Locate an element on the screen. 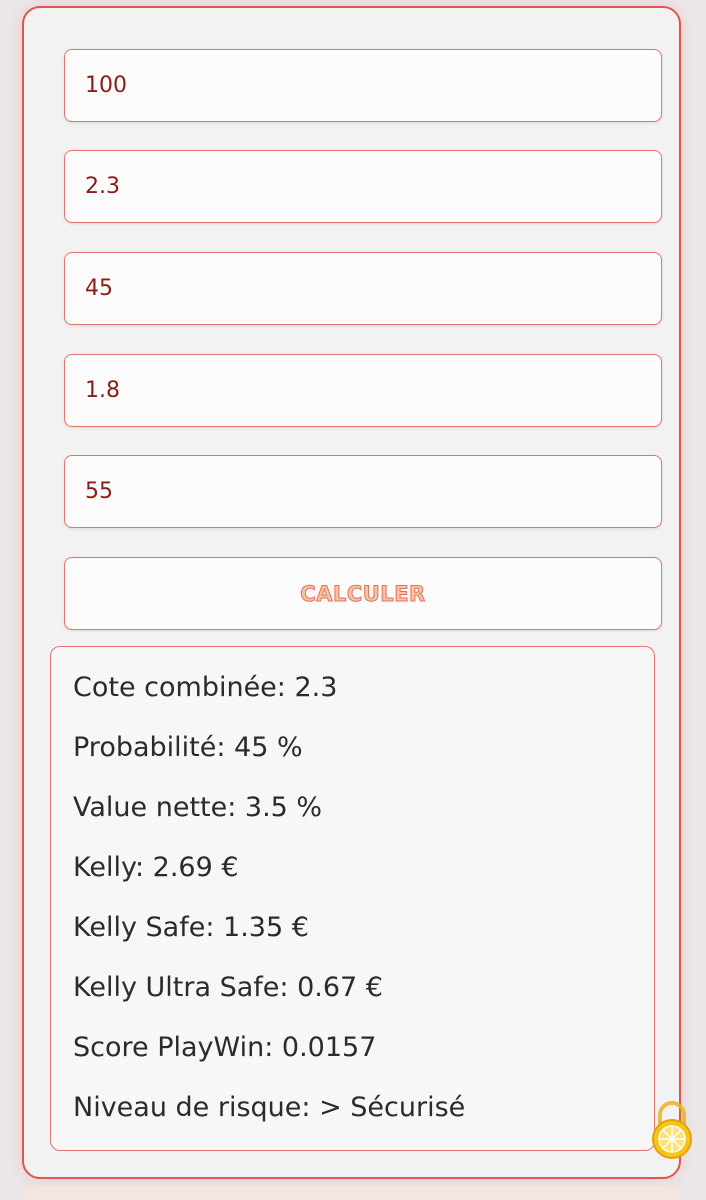  result-combined-odds: Cote combinée: 2.3 is located at coordinates (205, 687).